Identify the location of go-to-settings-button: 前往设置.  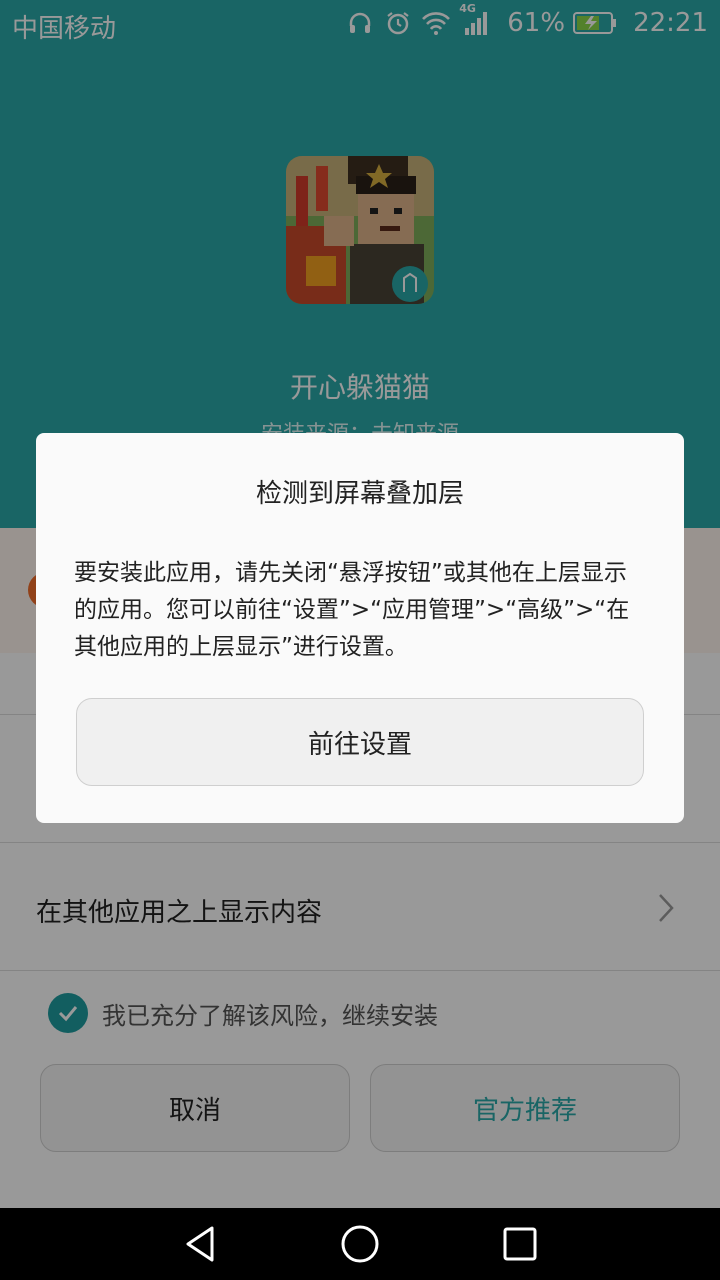
(360, 742).